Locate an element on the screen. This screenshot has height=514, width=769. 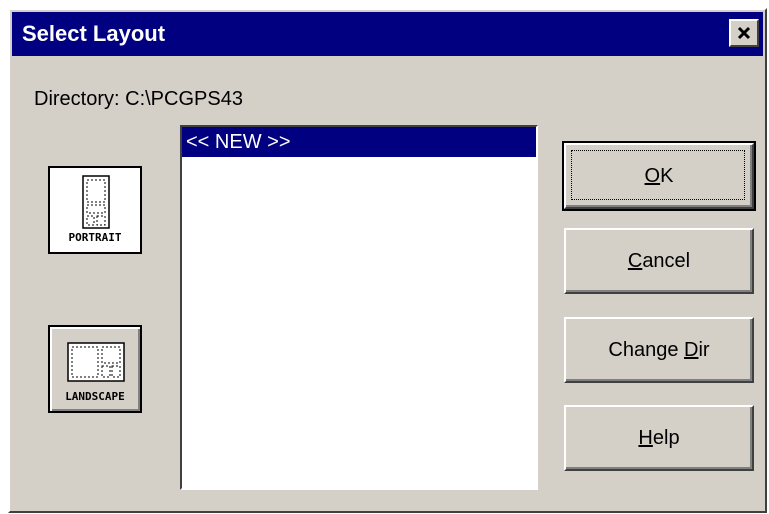
cancel-button: Cancel is located at coordinates (659, 261).